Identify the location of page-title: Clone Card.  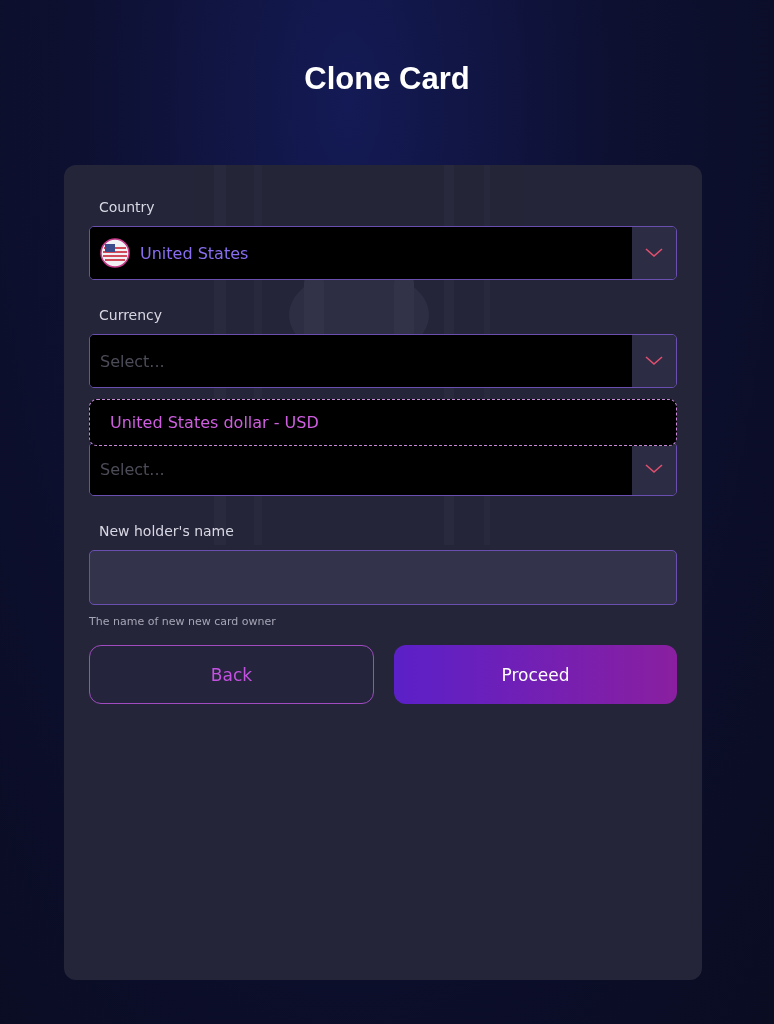
(387, 79).